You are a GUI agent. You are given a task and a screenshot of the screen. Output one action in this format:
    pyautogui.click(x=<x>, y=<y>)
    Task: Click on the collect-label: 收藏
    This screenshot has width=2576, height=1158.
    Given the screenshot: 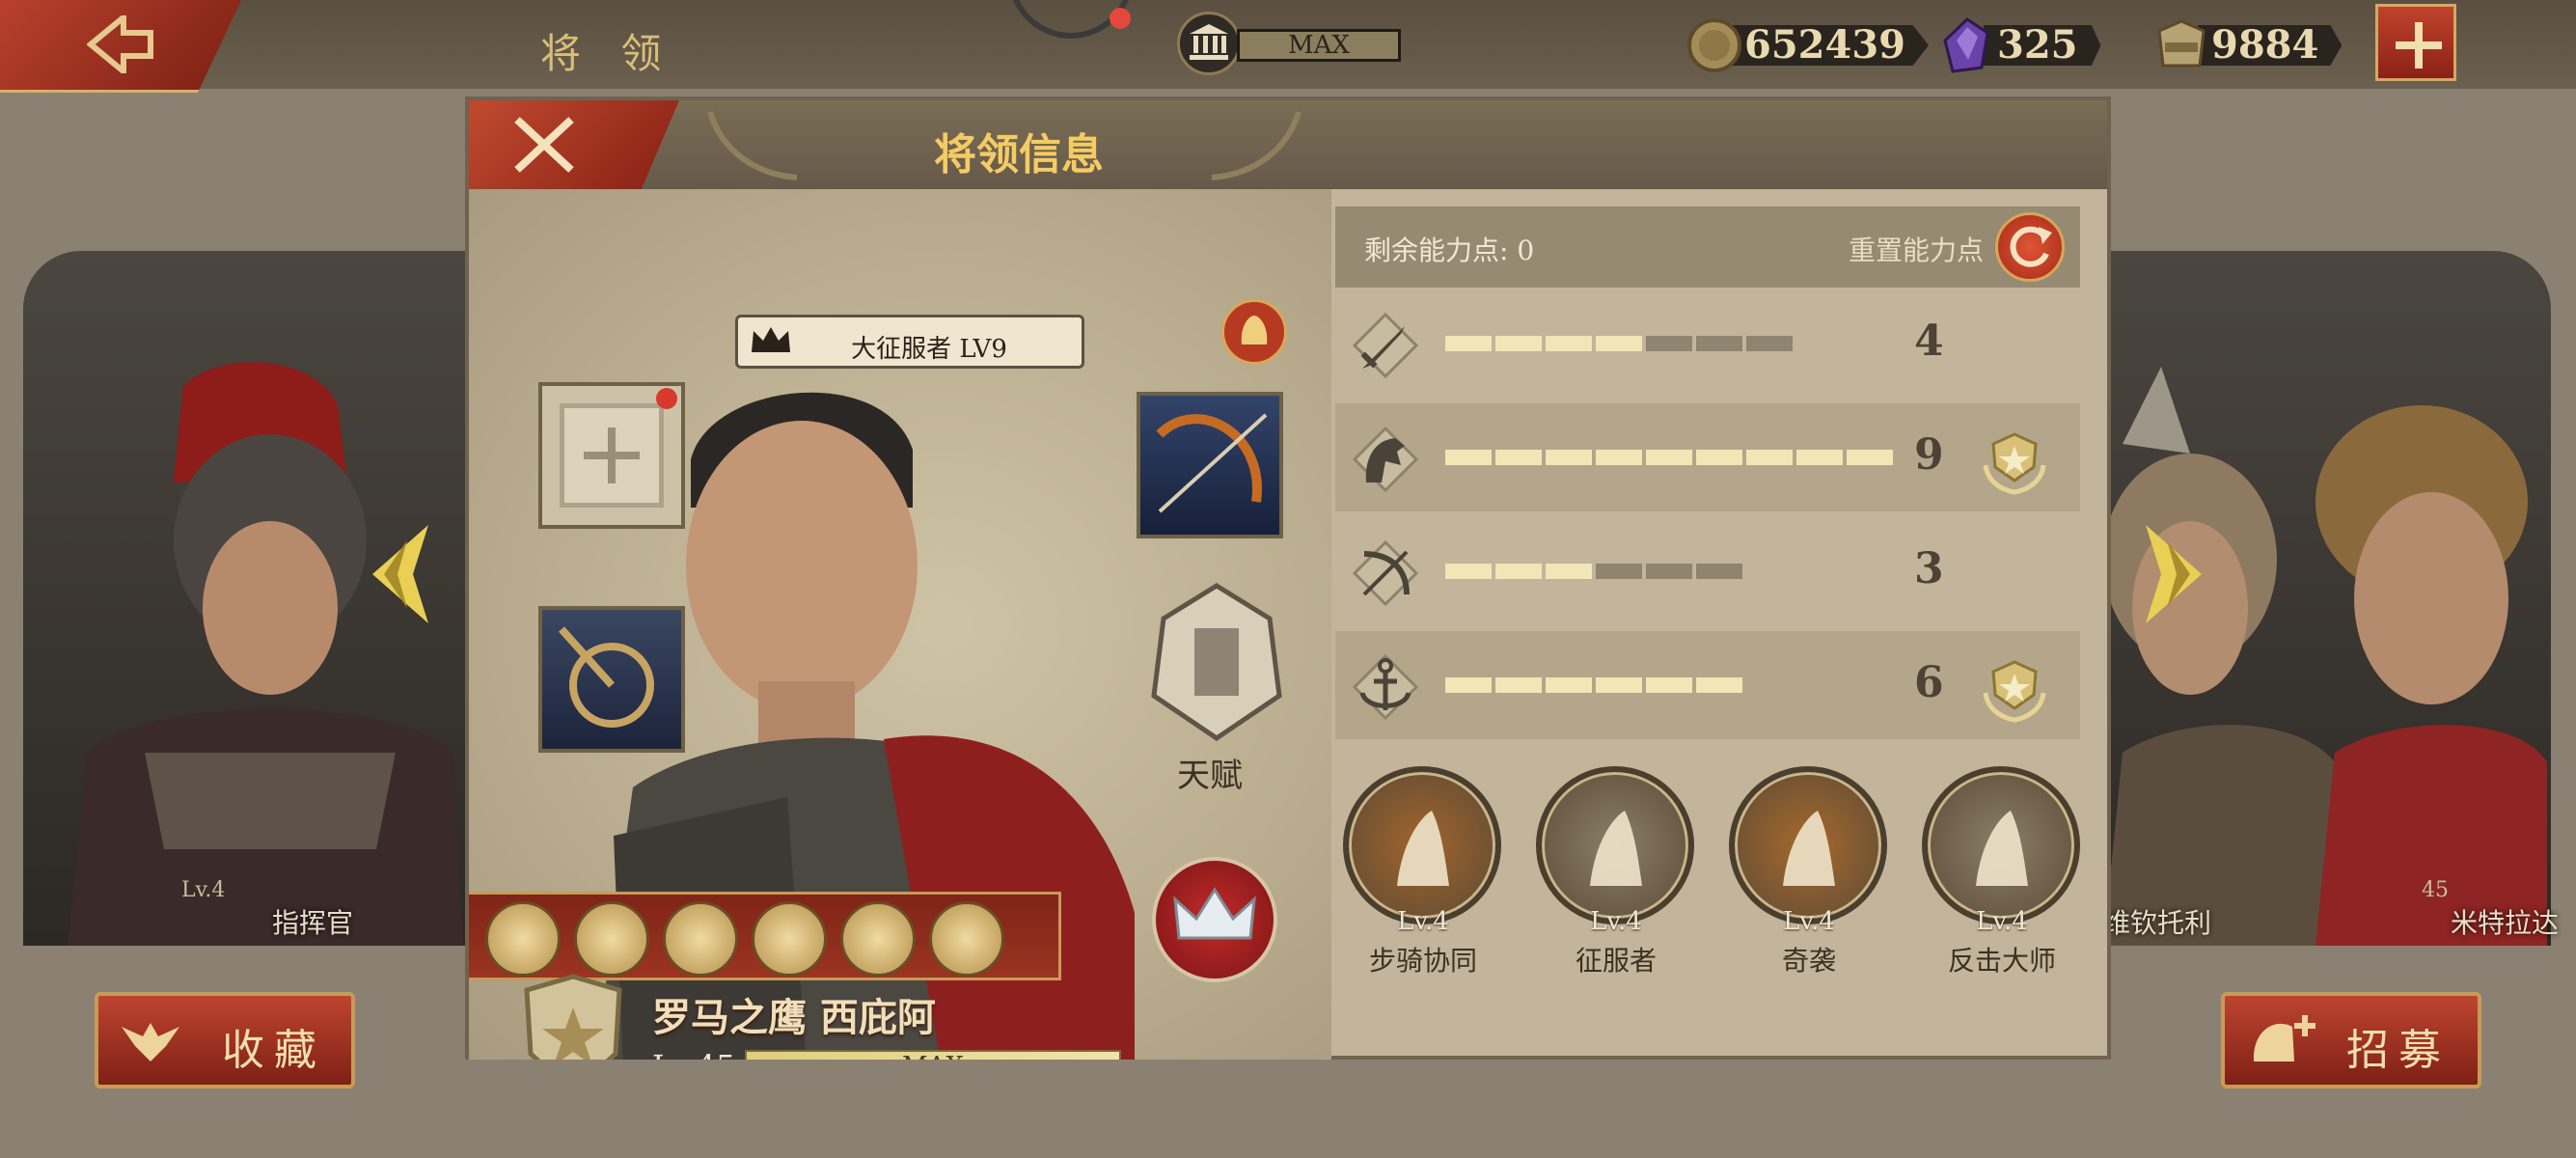 What is the action you would take?
    pyautogui.click(x=274, y=1050)
    